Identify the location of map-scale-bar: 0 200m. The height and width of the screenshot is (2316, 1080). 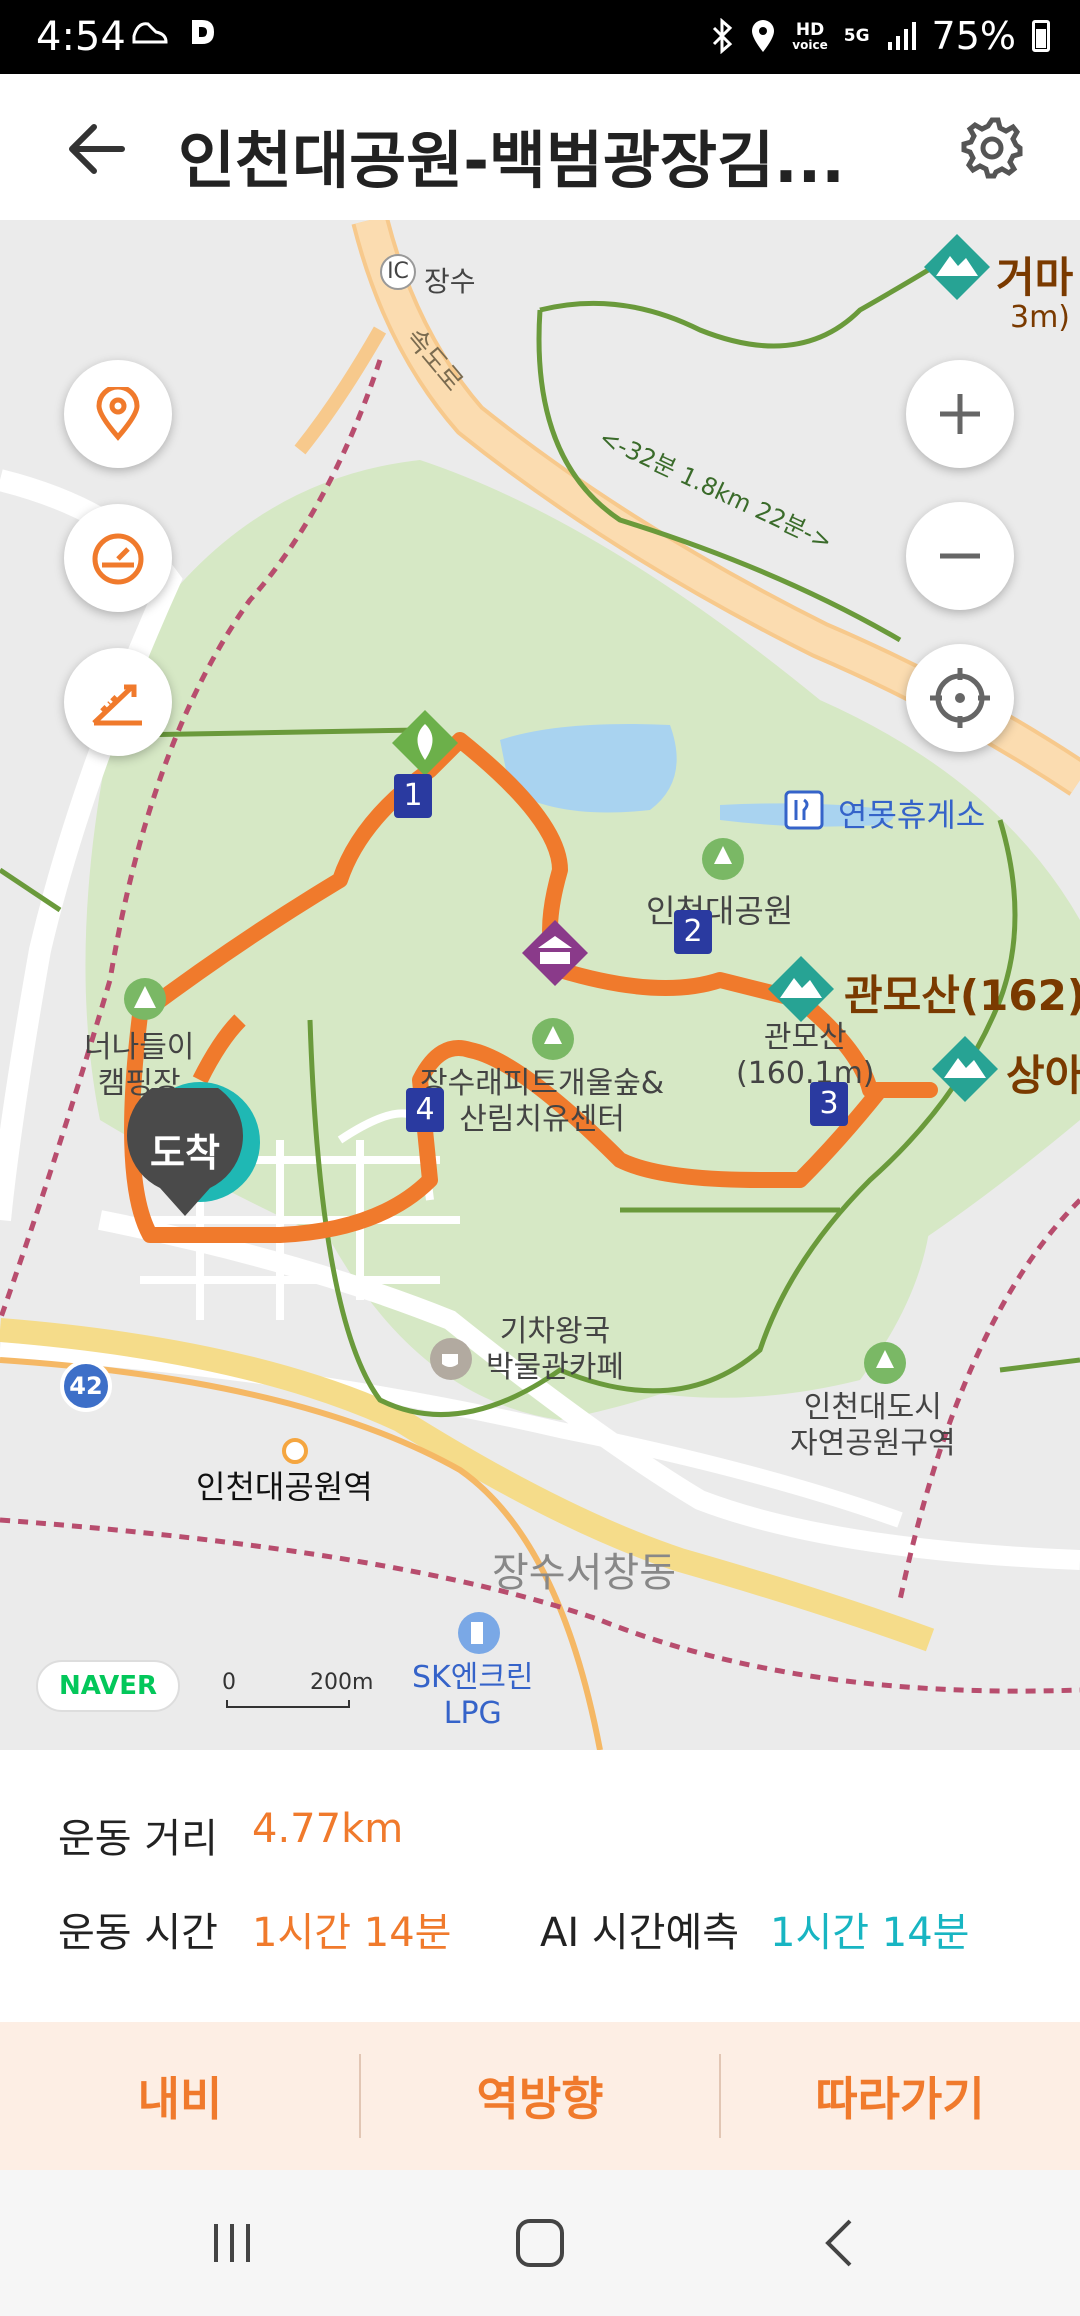
(302, 1690).